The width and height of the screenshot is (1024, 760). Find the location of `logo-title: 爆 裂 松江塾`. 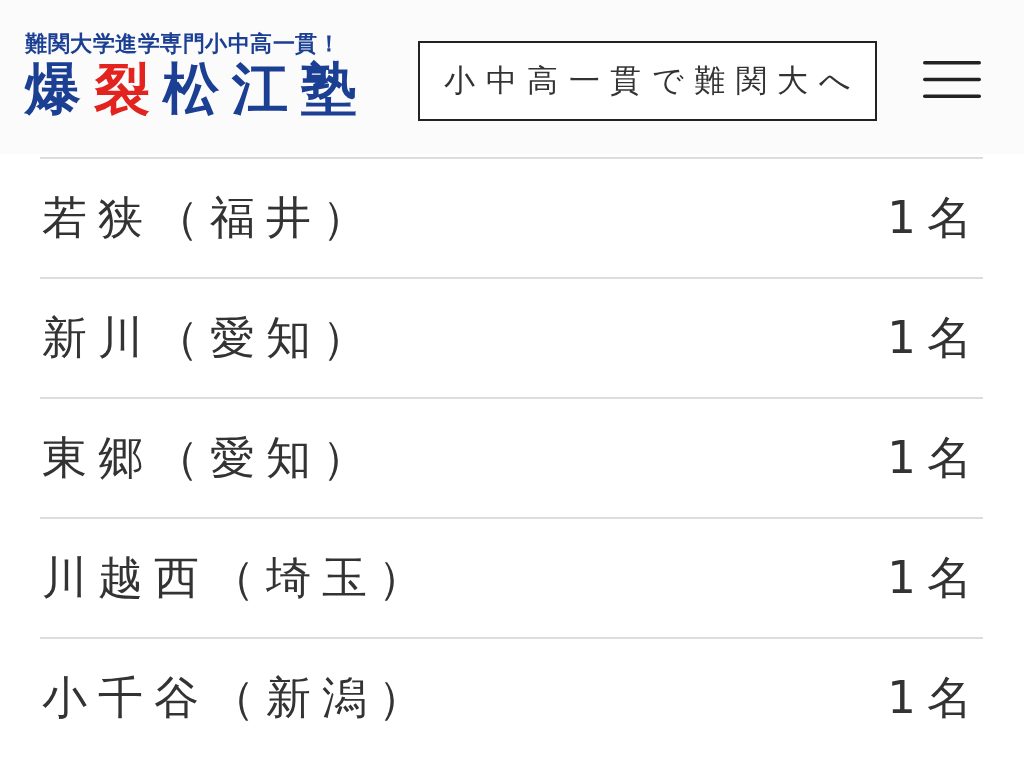

logo-title: 爆 裂 松江塾 is located at coordinates (197, 88).